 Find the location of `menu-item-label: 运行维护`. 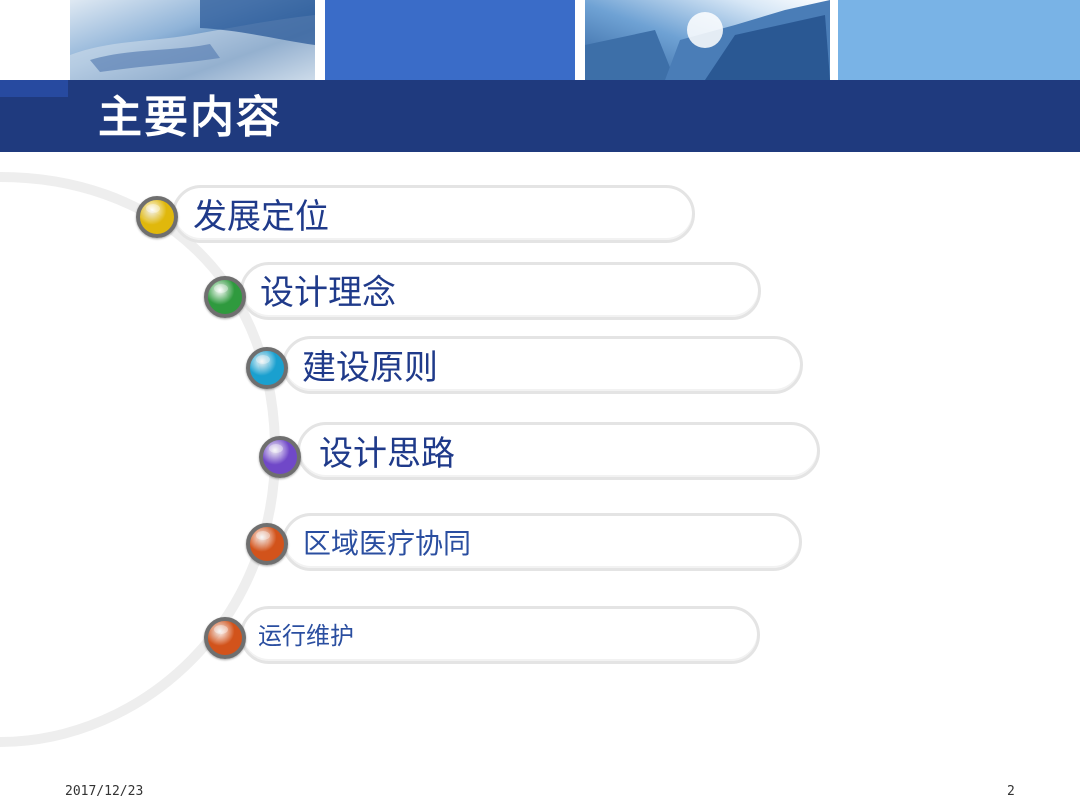

menu-item-label: 运行维护 is located at coordinates (306, 636).